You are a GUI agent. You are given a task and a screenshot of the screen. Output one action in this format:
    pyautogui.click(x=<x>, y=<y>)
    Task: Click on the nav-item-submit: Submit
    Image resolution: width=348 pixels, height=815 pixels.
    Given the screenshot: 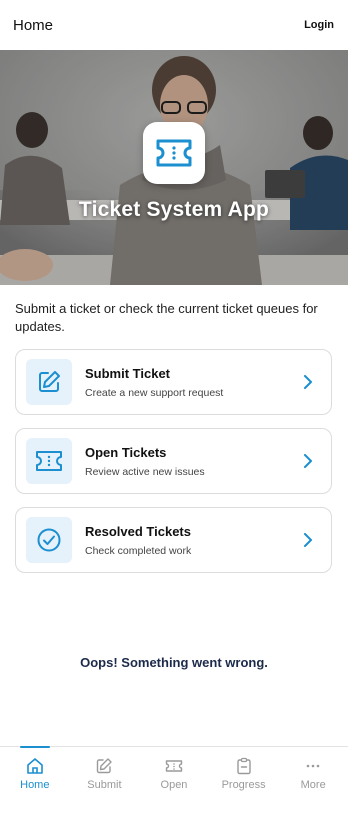 What is the action you would take?
    pyautogui.click(x=105, y=781)
    